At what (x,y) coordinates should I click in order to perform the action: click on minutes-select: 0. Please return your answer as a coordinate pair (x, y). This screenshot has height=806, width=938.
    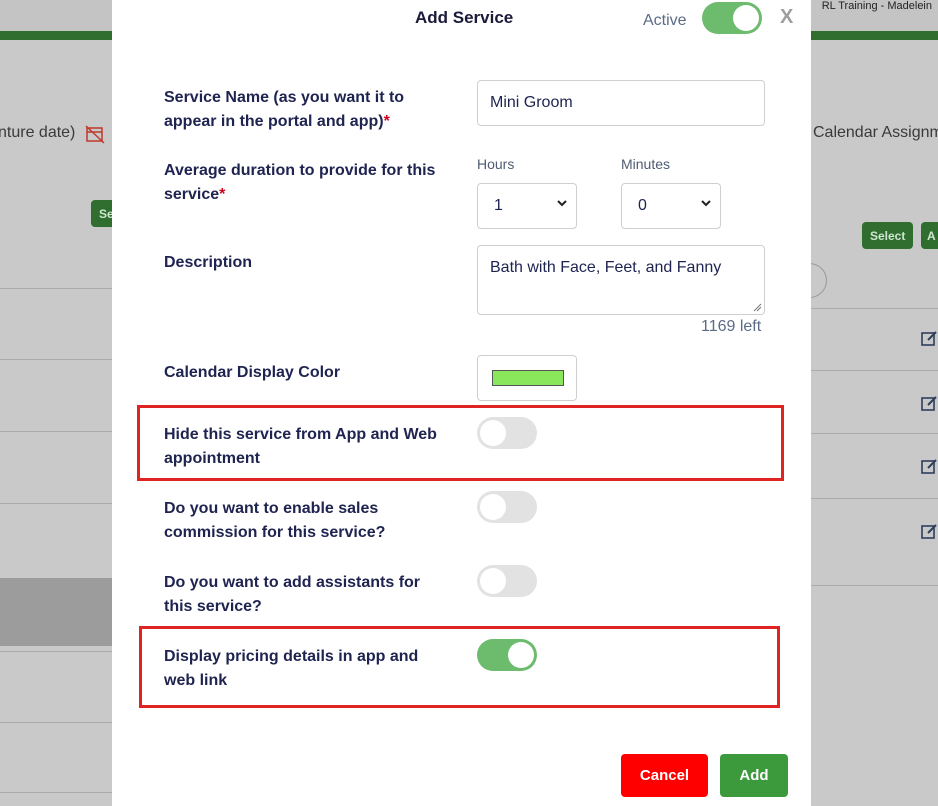
    Looking at the image, I should click on (671, 206).